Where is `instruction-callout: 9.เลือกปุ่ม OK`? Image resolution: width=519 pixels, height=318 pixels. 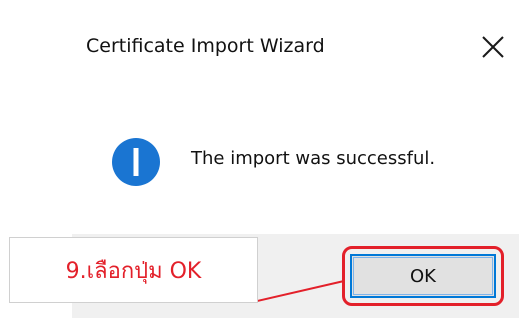 instruction-callout: 9.เลือกปุ่ม OK is located at coordinates (133, 270).